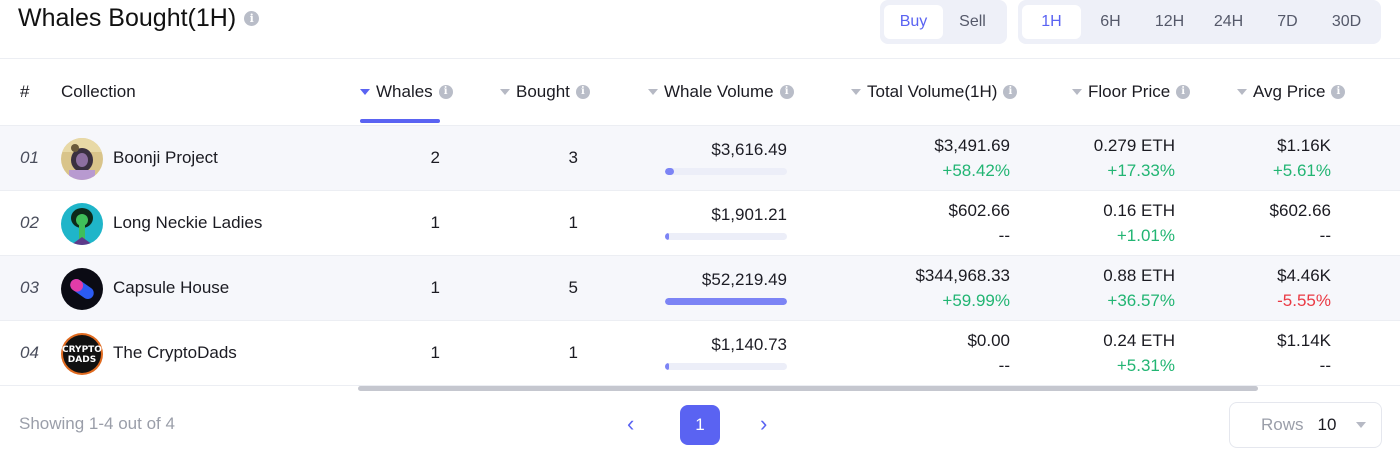  I want to click on col-whale-volume: Whale Volume i, so click(721, 91).